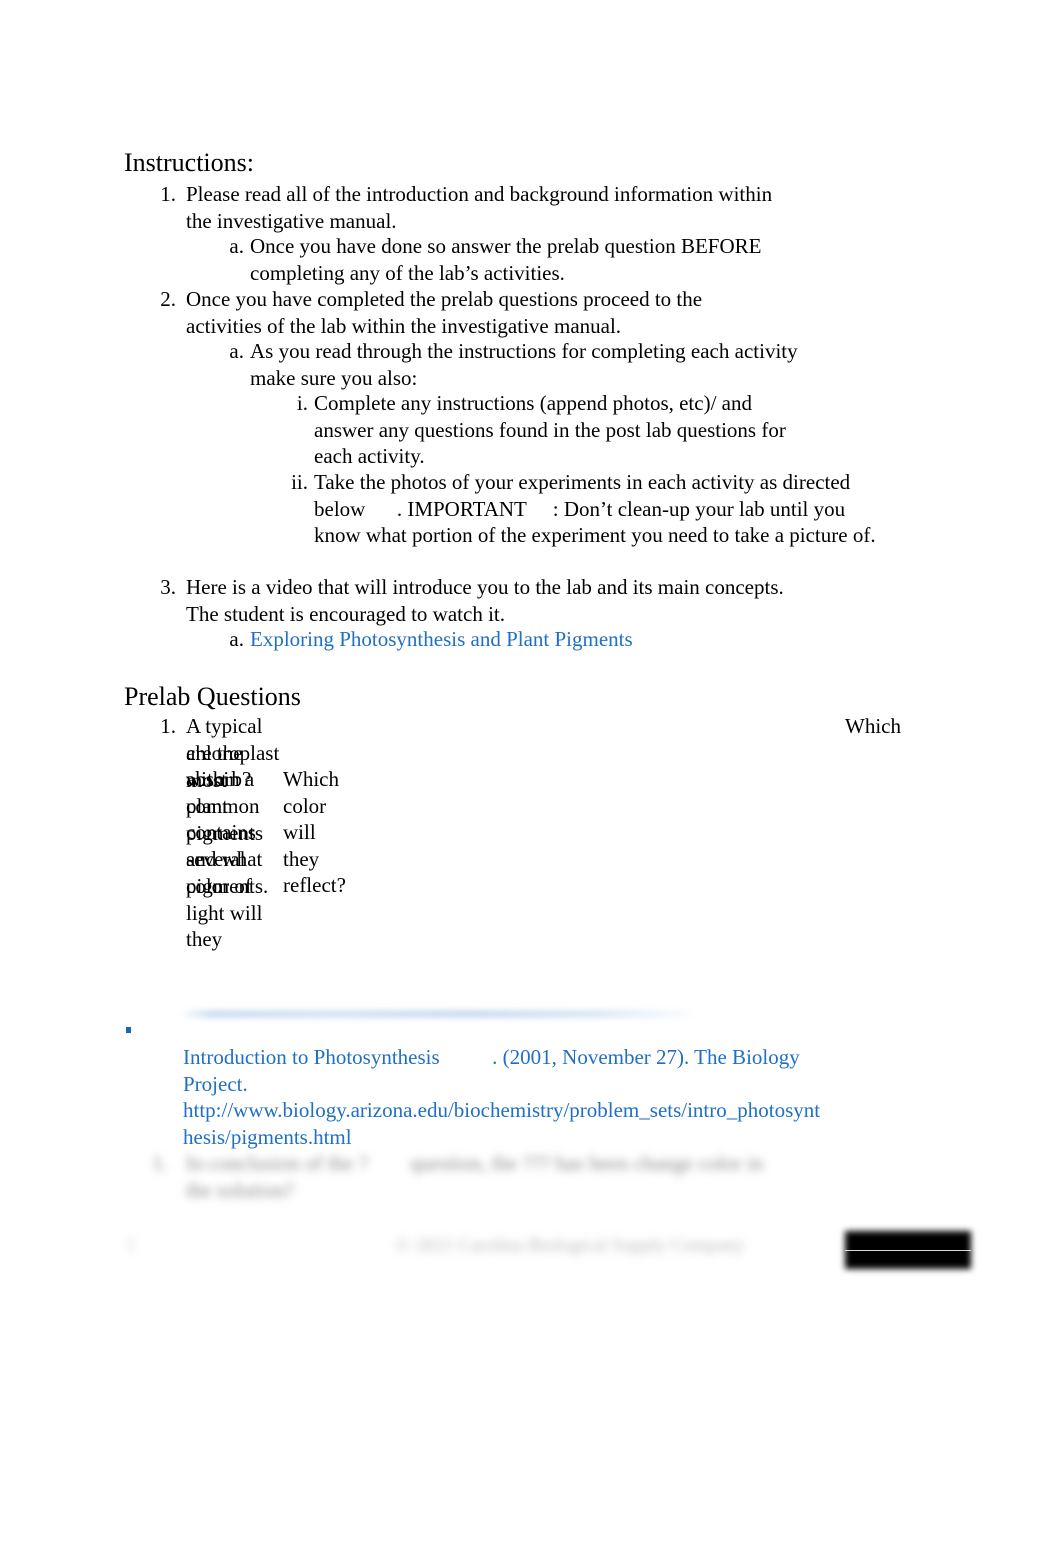 The image size is (1062, 1556). What do you see at coordinates (314, 832) in the screenshot?
I see `prelab-question-line-3b: Which color will they reflect?` at bounding box center [314, 832].